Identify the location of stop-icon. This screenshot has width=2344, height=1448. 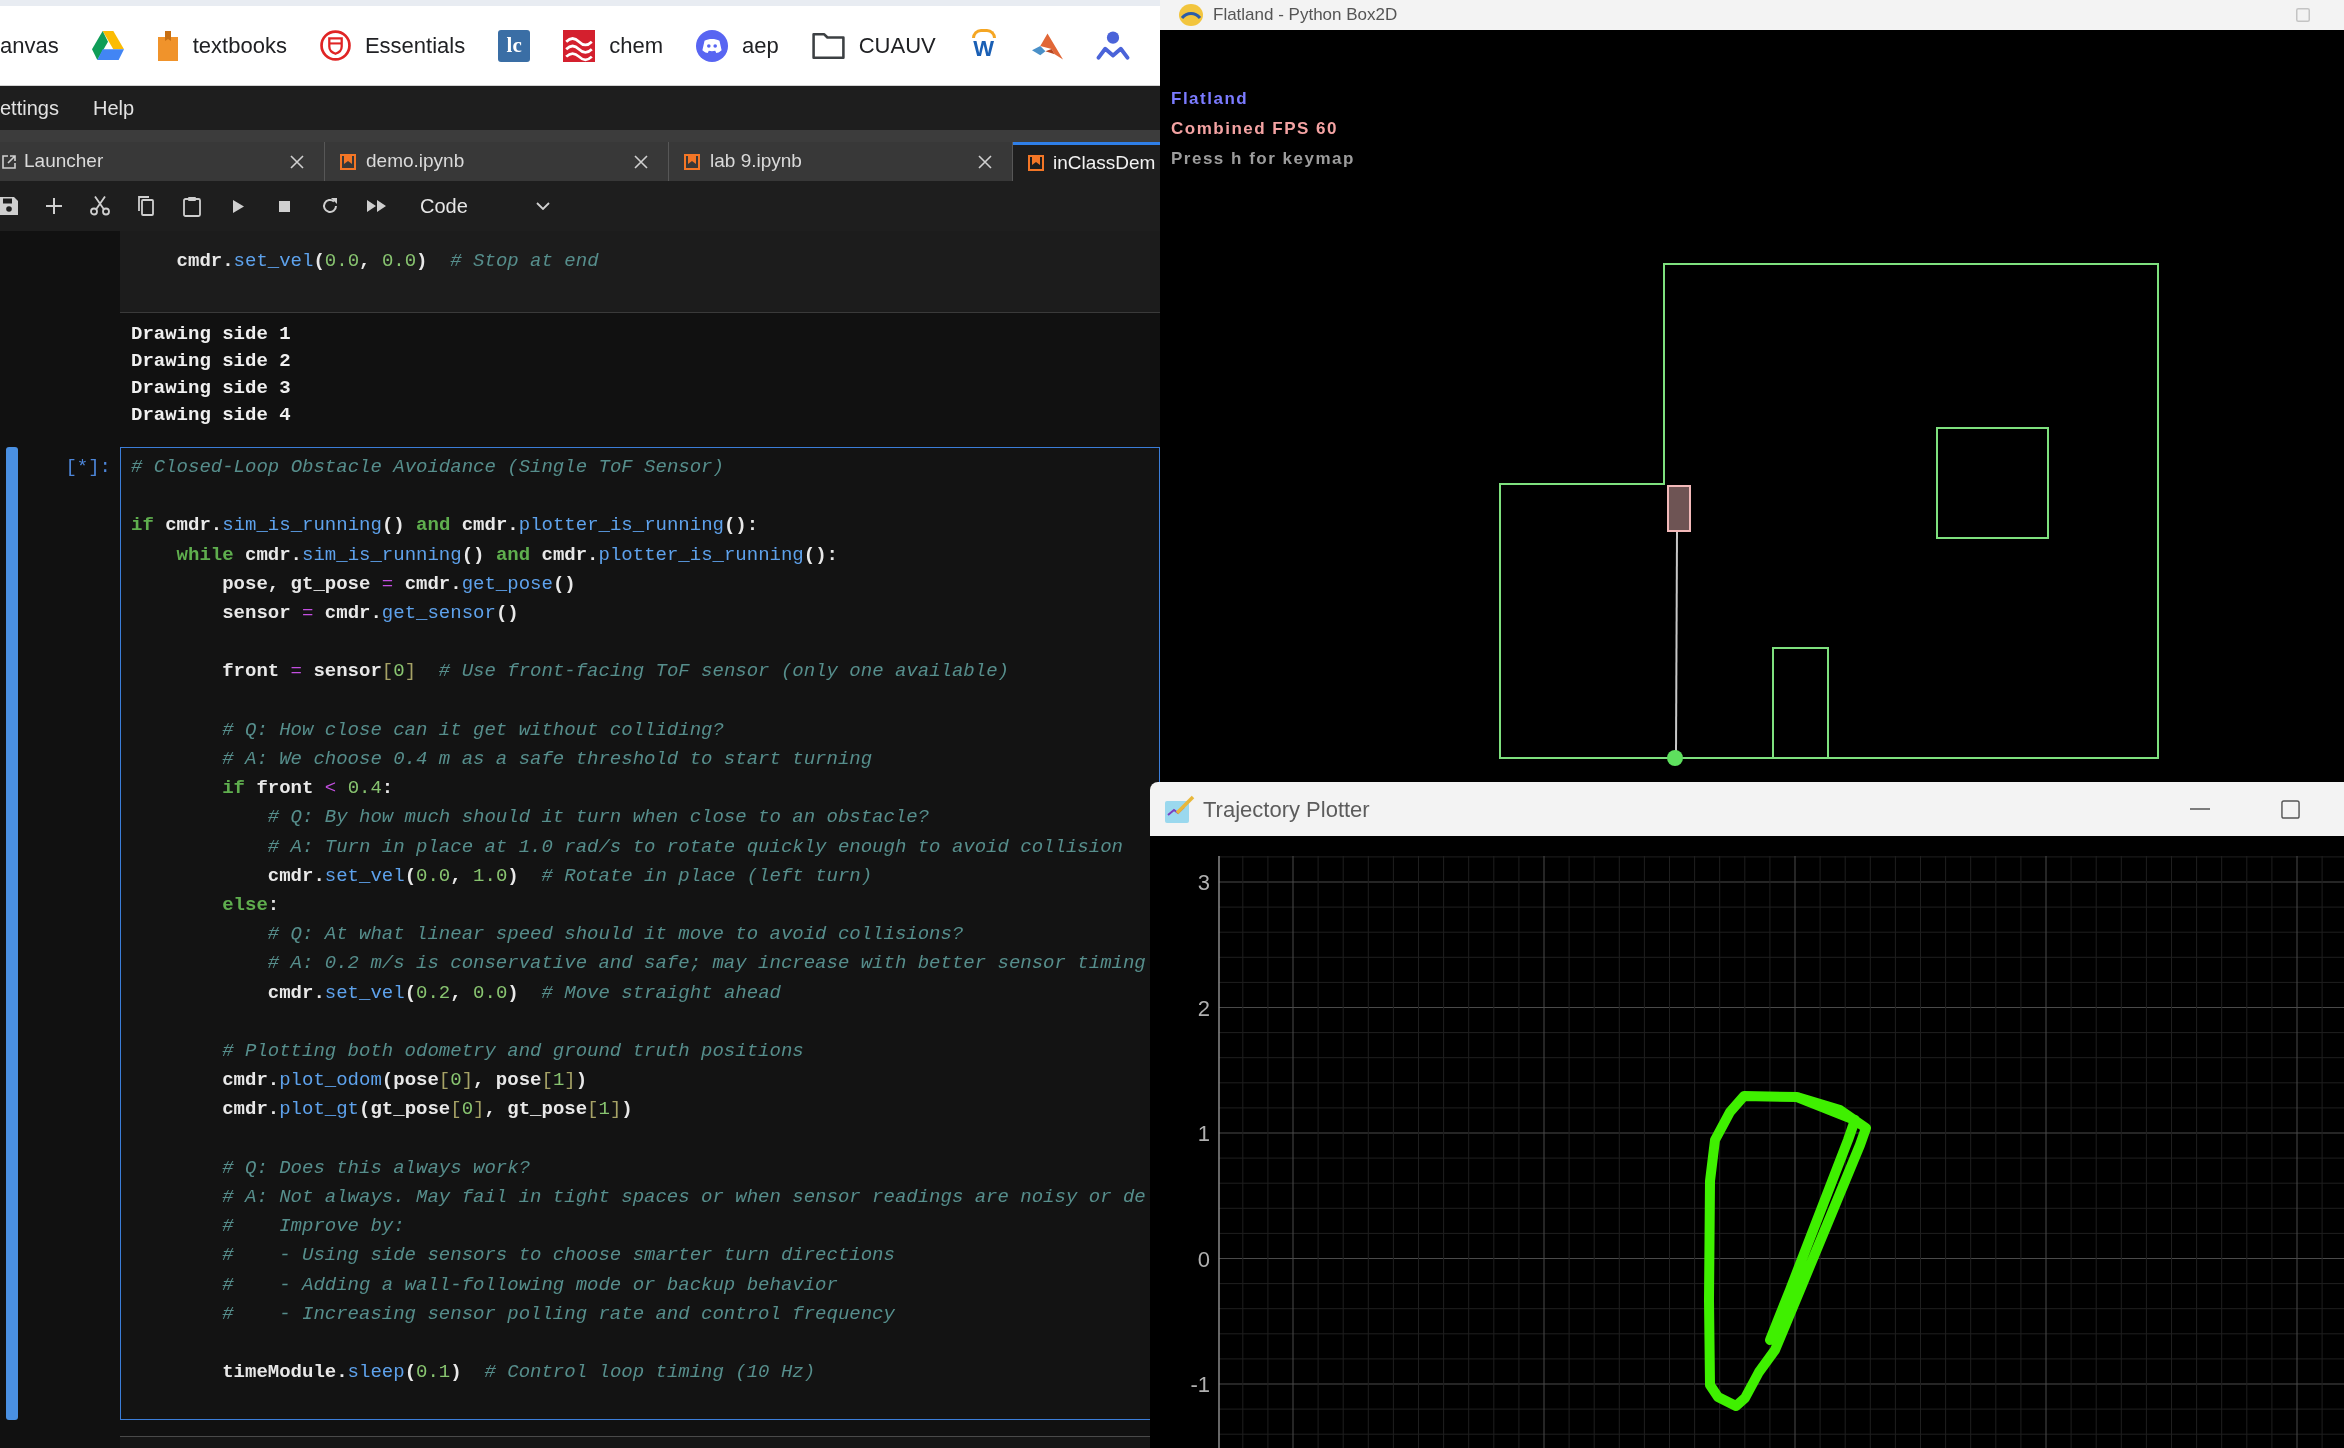
(284, 206).